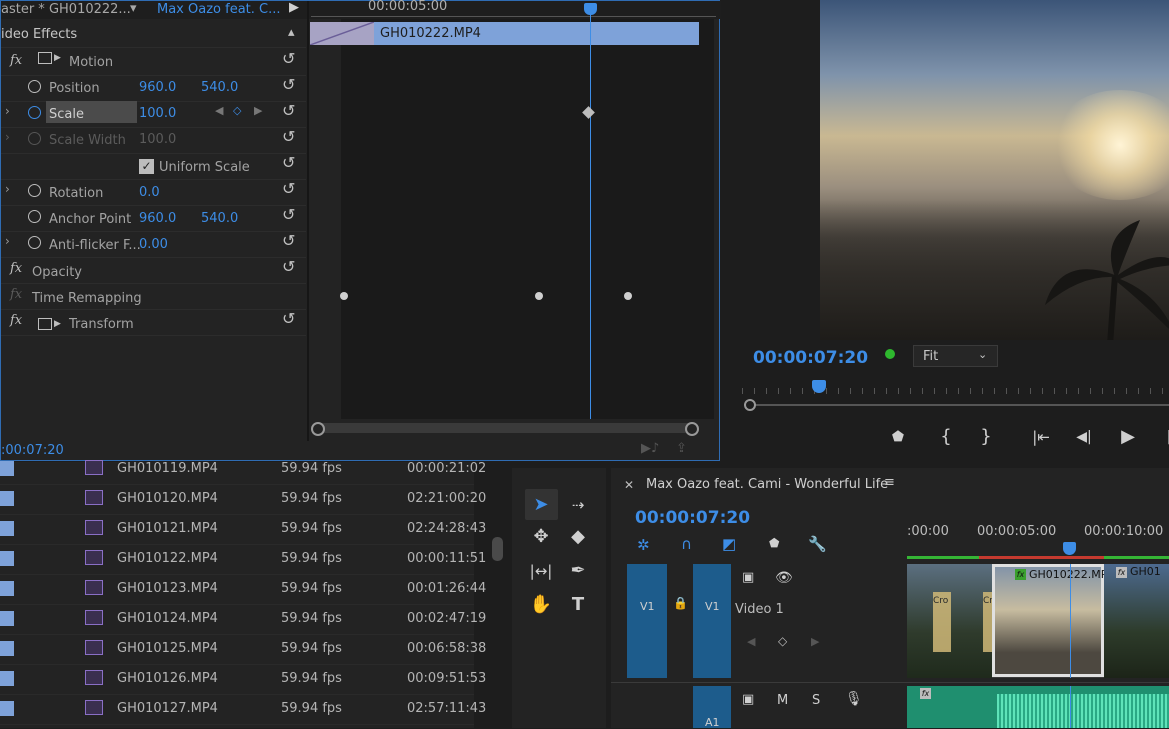 Image resolution: width=1169 pixels, height=729 pixels. What do you see at coordinates (243, 619) in the screenshot?
I see `list-item: GH010124.MP4 59.94 fps 00:02:47:19` at bounding box center [243, 619].